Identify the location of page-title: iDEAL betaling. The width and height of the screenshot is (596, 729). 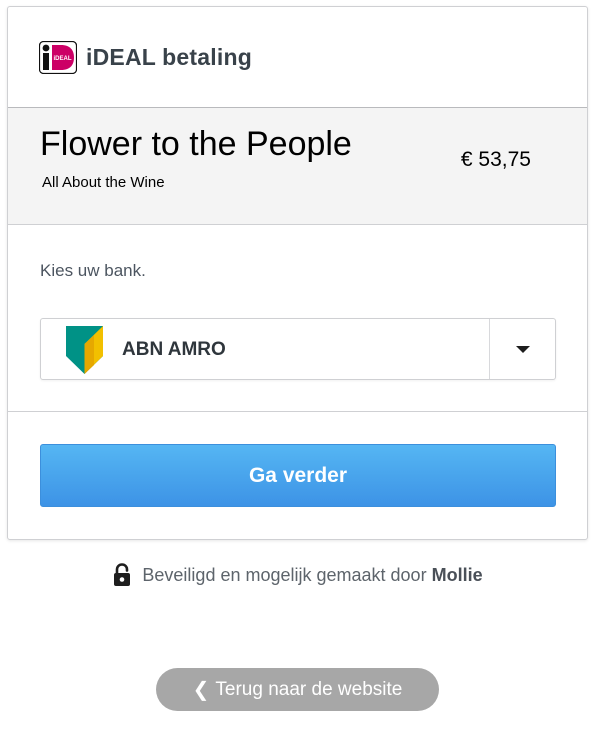
(169, 56).